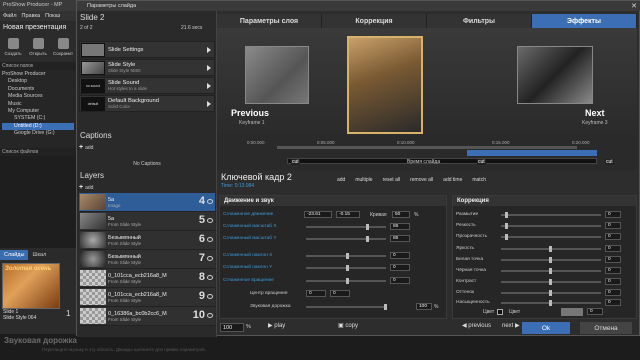 This screenshot has height=360, width=640. I want to click on hue-input: 0, so click(613, 292).